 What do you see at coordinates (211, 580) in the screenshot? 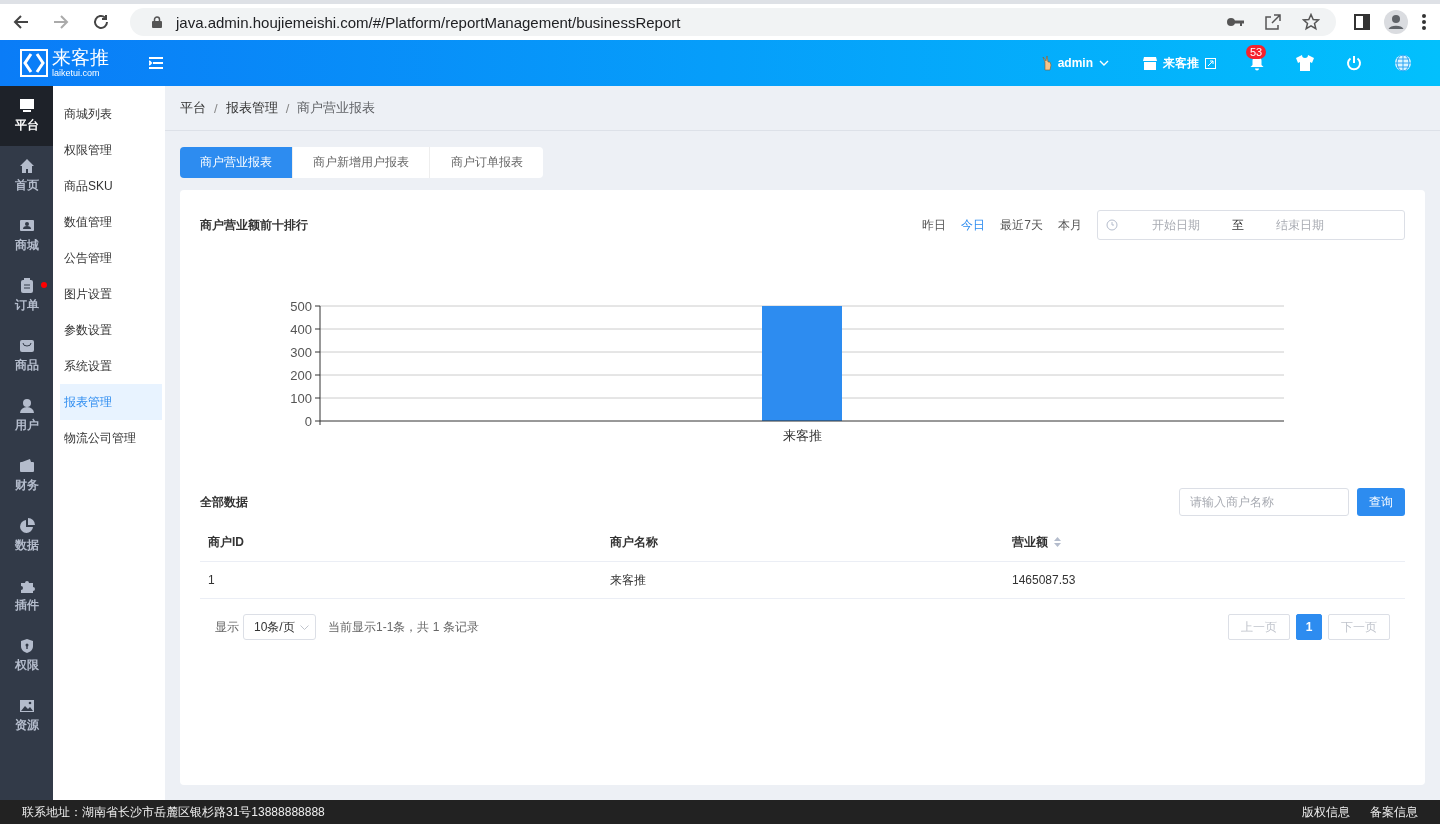
I see `table-cell-text: 1` at bounding box center [211, 580].